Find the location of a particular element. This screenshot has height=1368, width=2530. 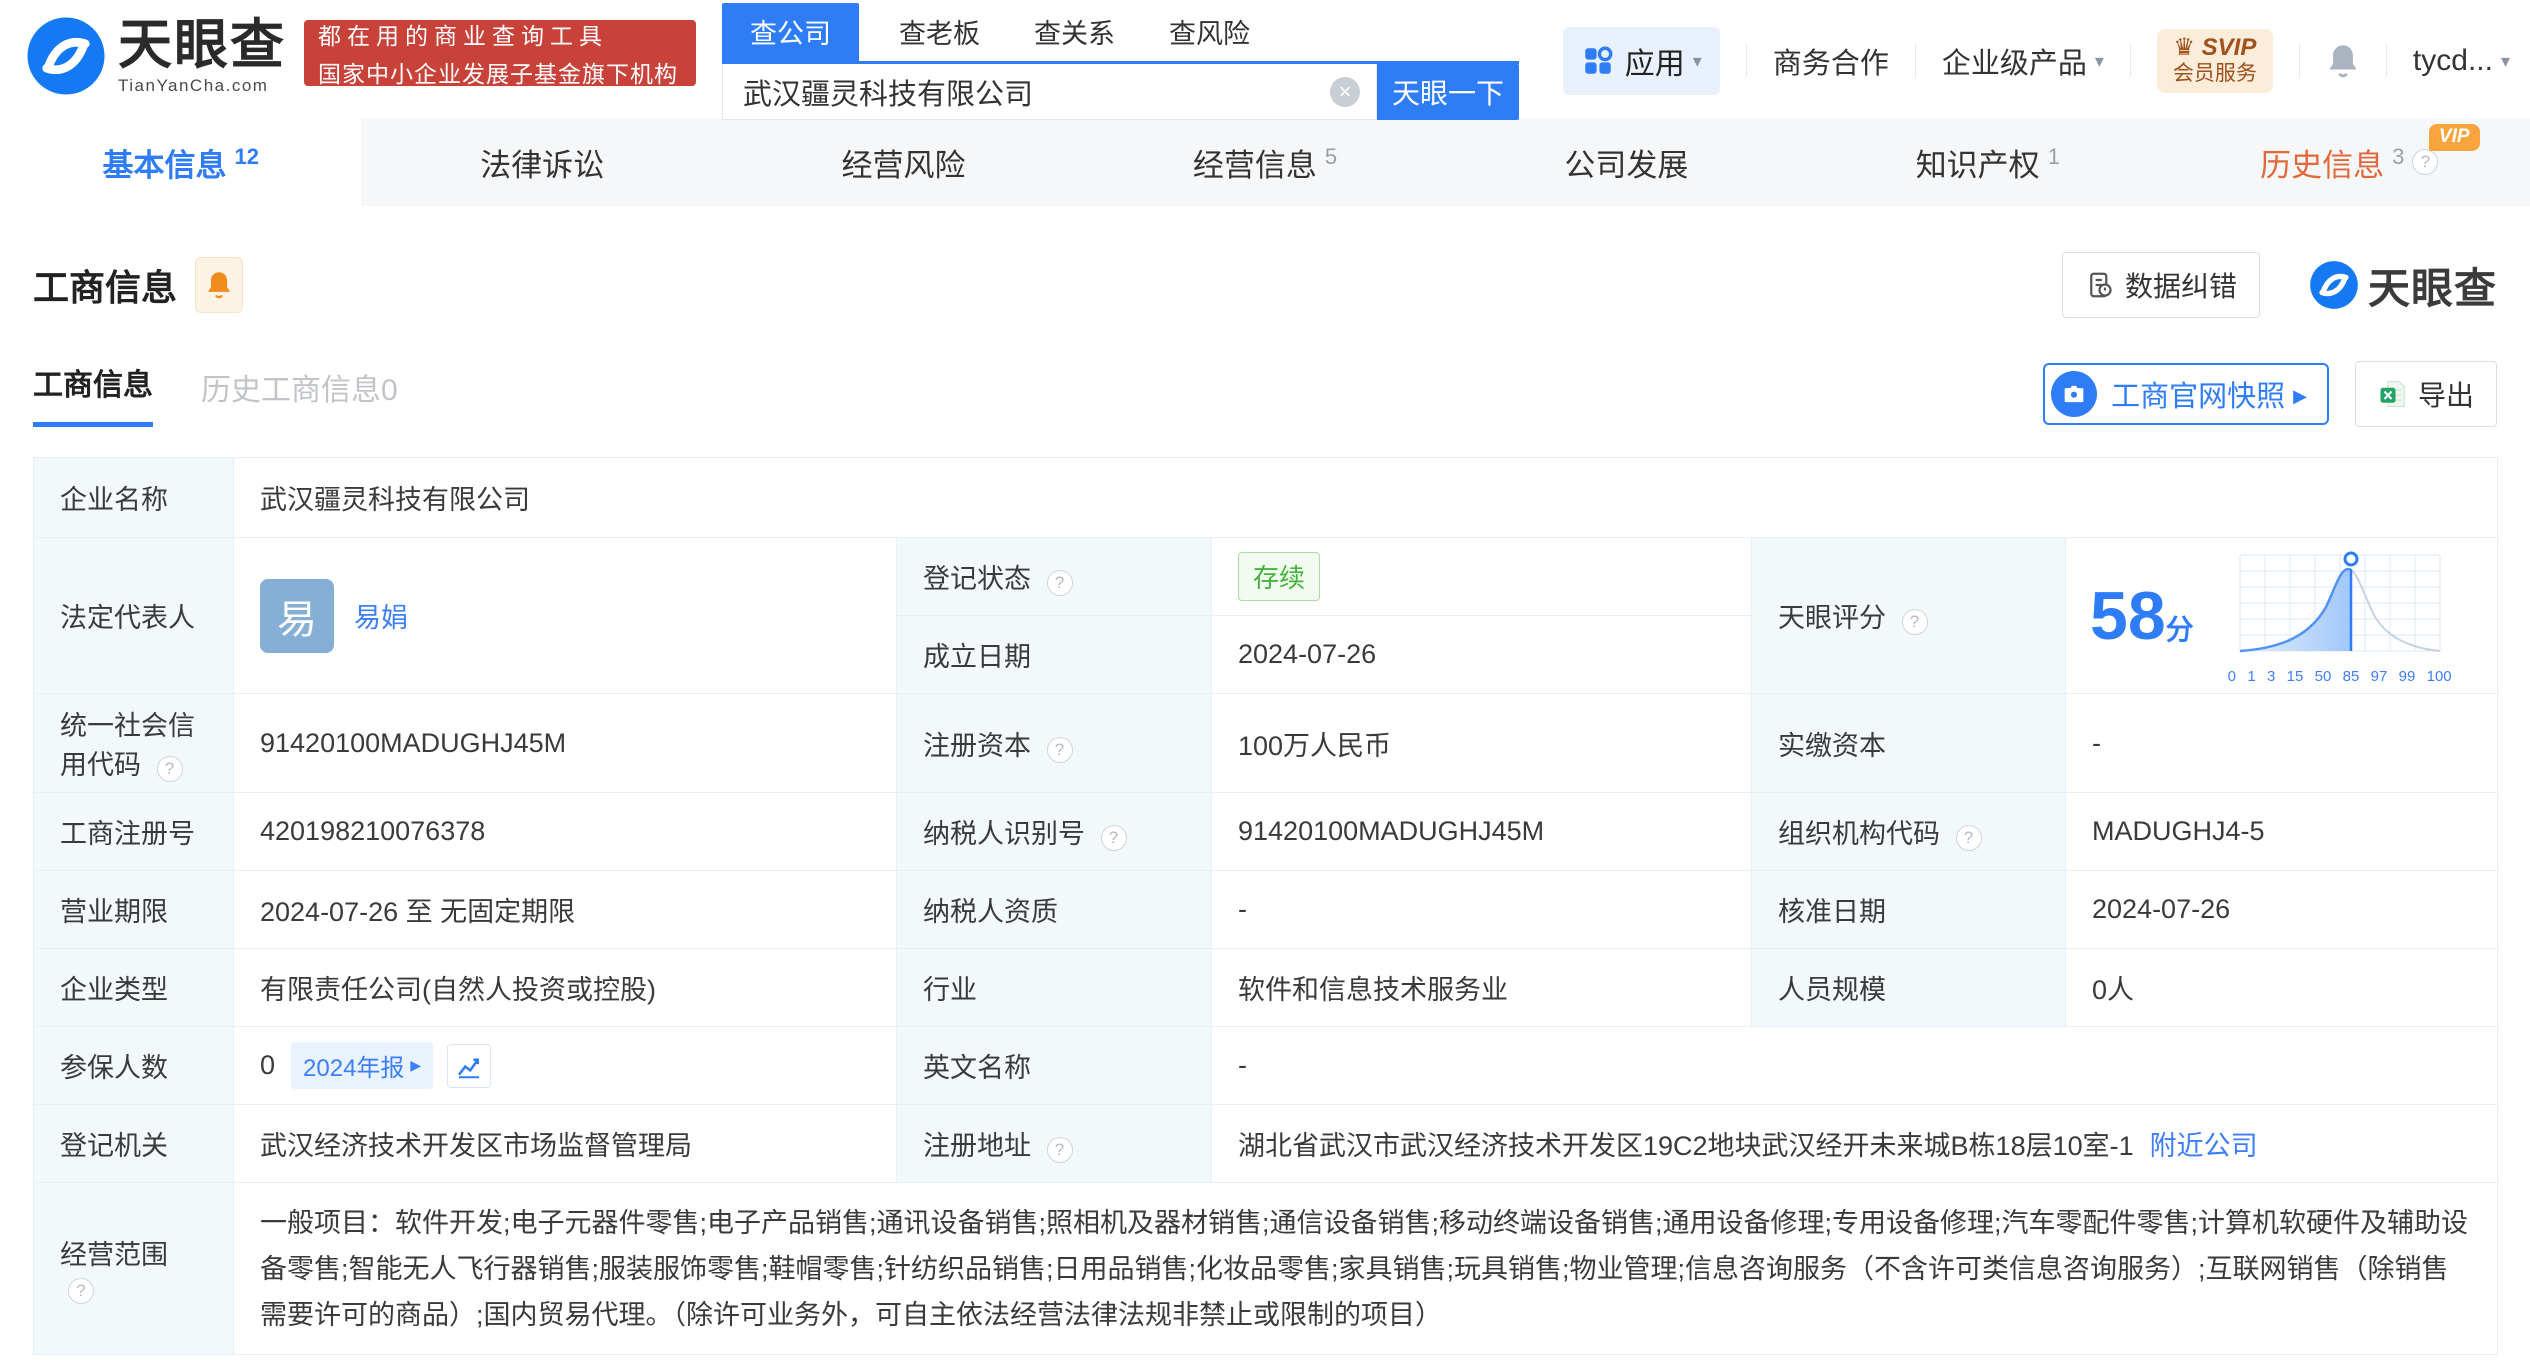

paid-capital-value: - is located at coordinates (2281, 743).